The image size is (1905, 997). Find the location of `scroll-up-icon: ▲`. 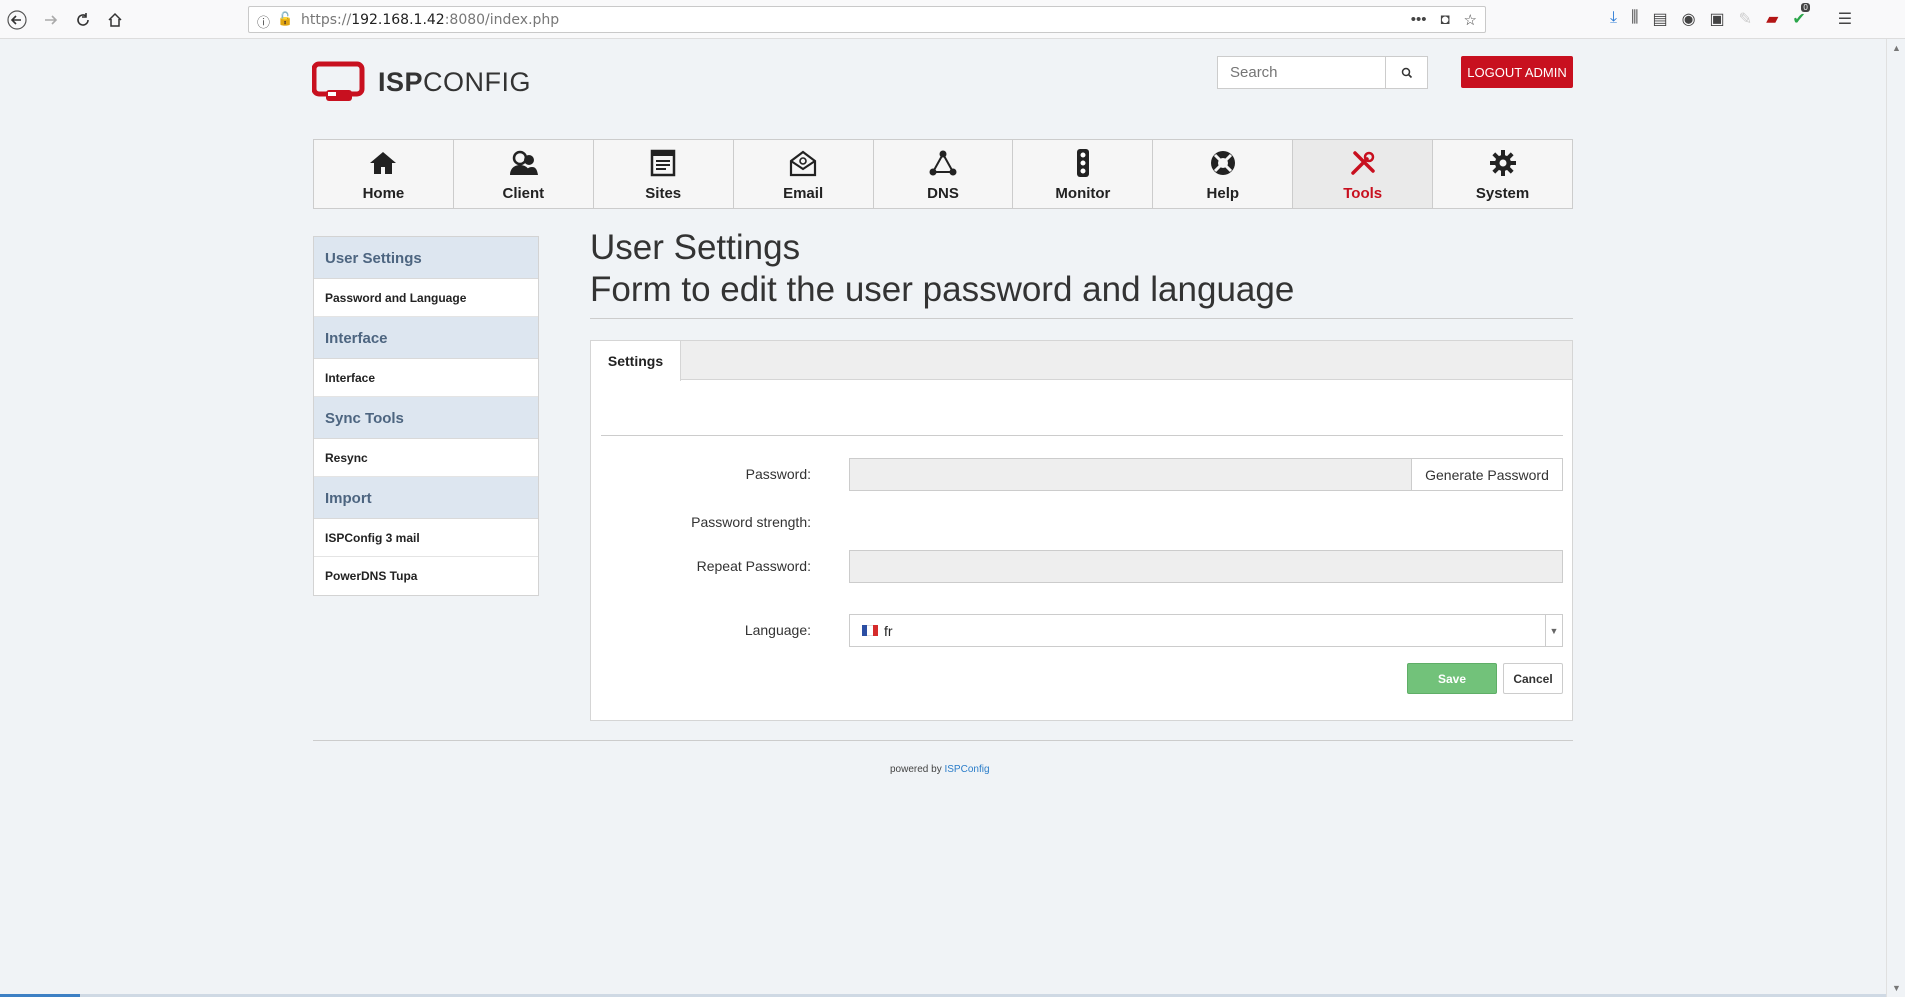

scroll-up-icon: ▲ is located at coordinates (1896, 48).